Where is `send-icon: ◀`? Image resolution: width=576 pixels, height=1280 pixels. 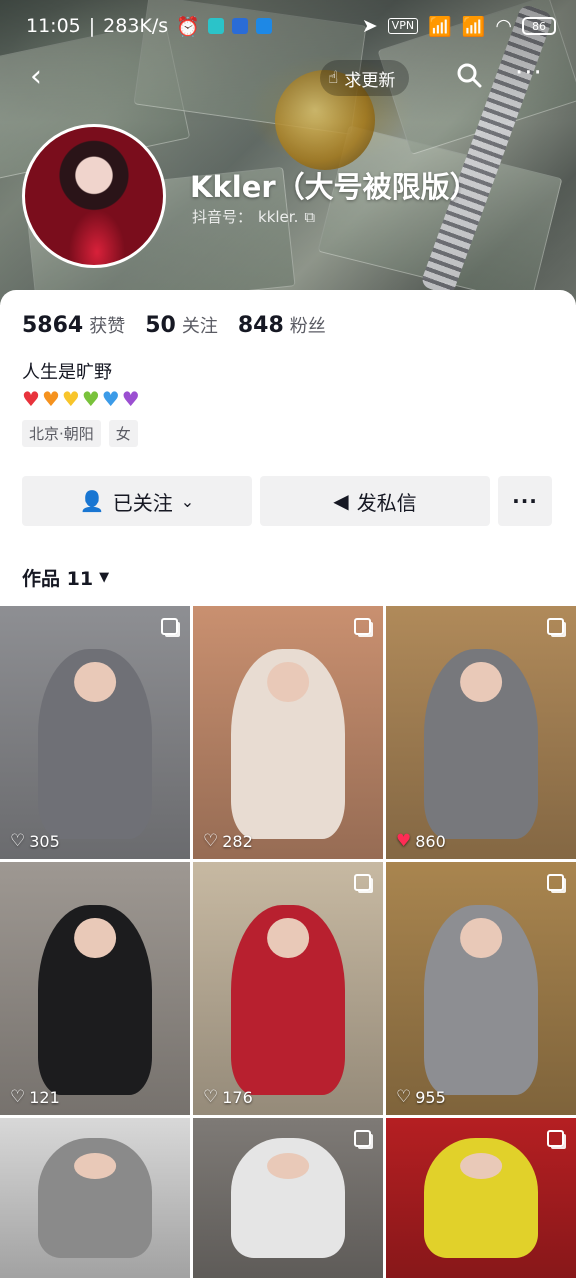
send-icon: ◀ is located at coordinates (341, 501).